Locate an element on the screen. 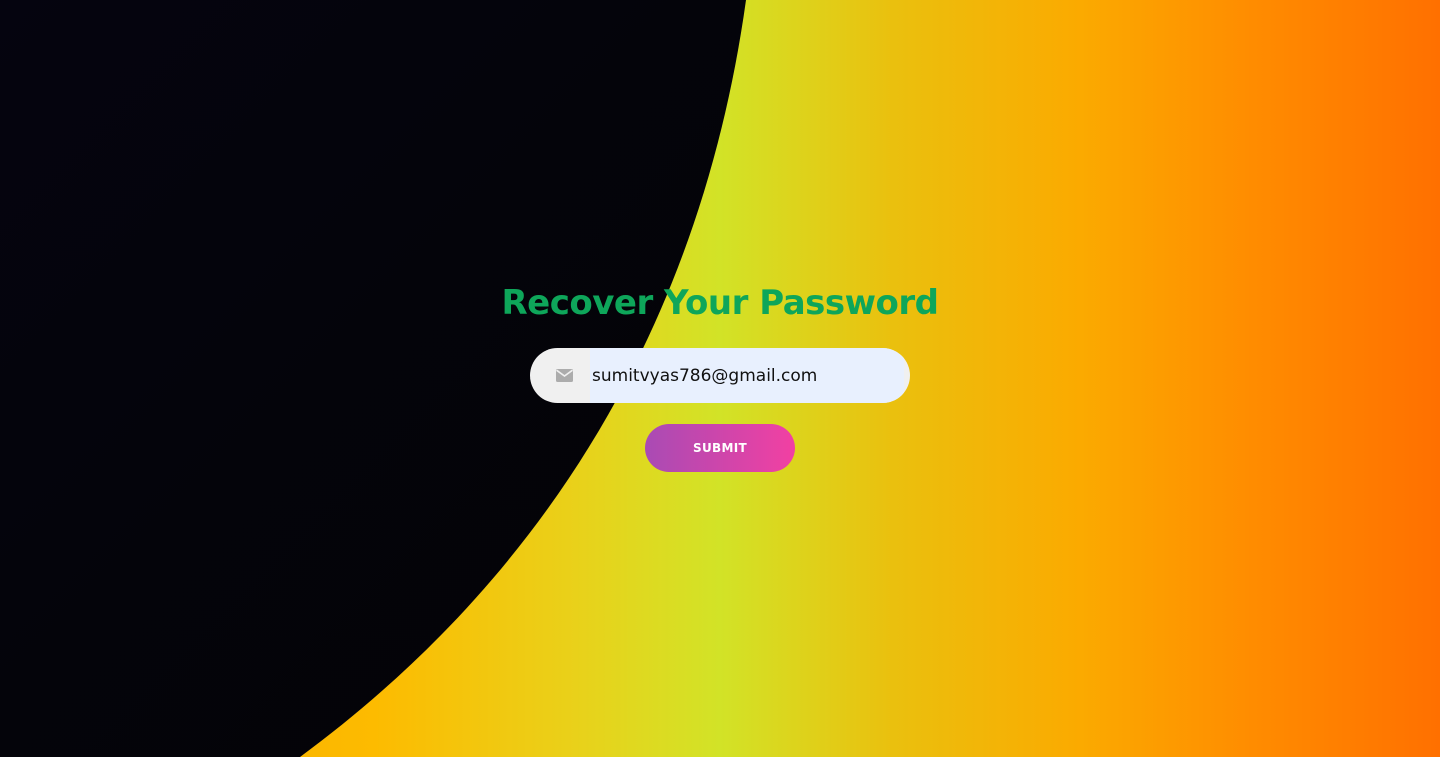  email-field is located at coordinates (720, 375).